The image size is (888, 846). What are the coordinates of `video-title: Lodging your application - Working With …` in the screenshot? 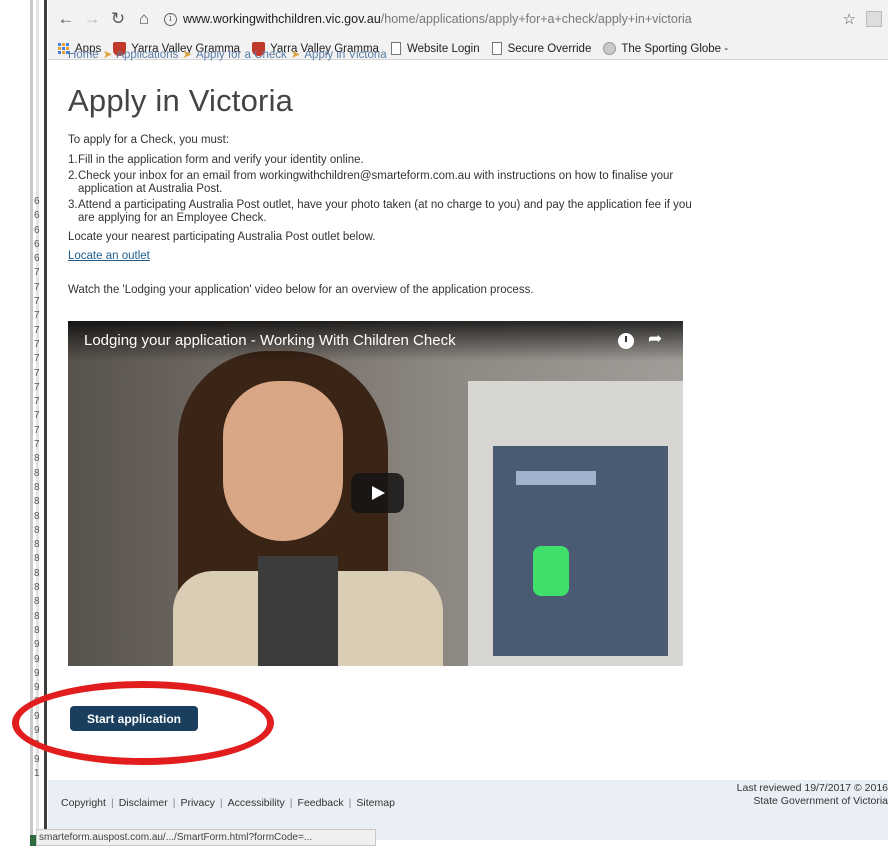 It's located at (270, 340).